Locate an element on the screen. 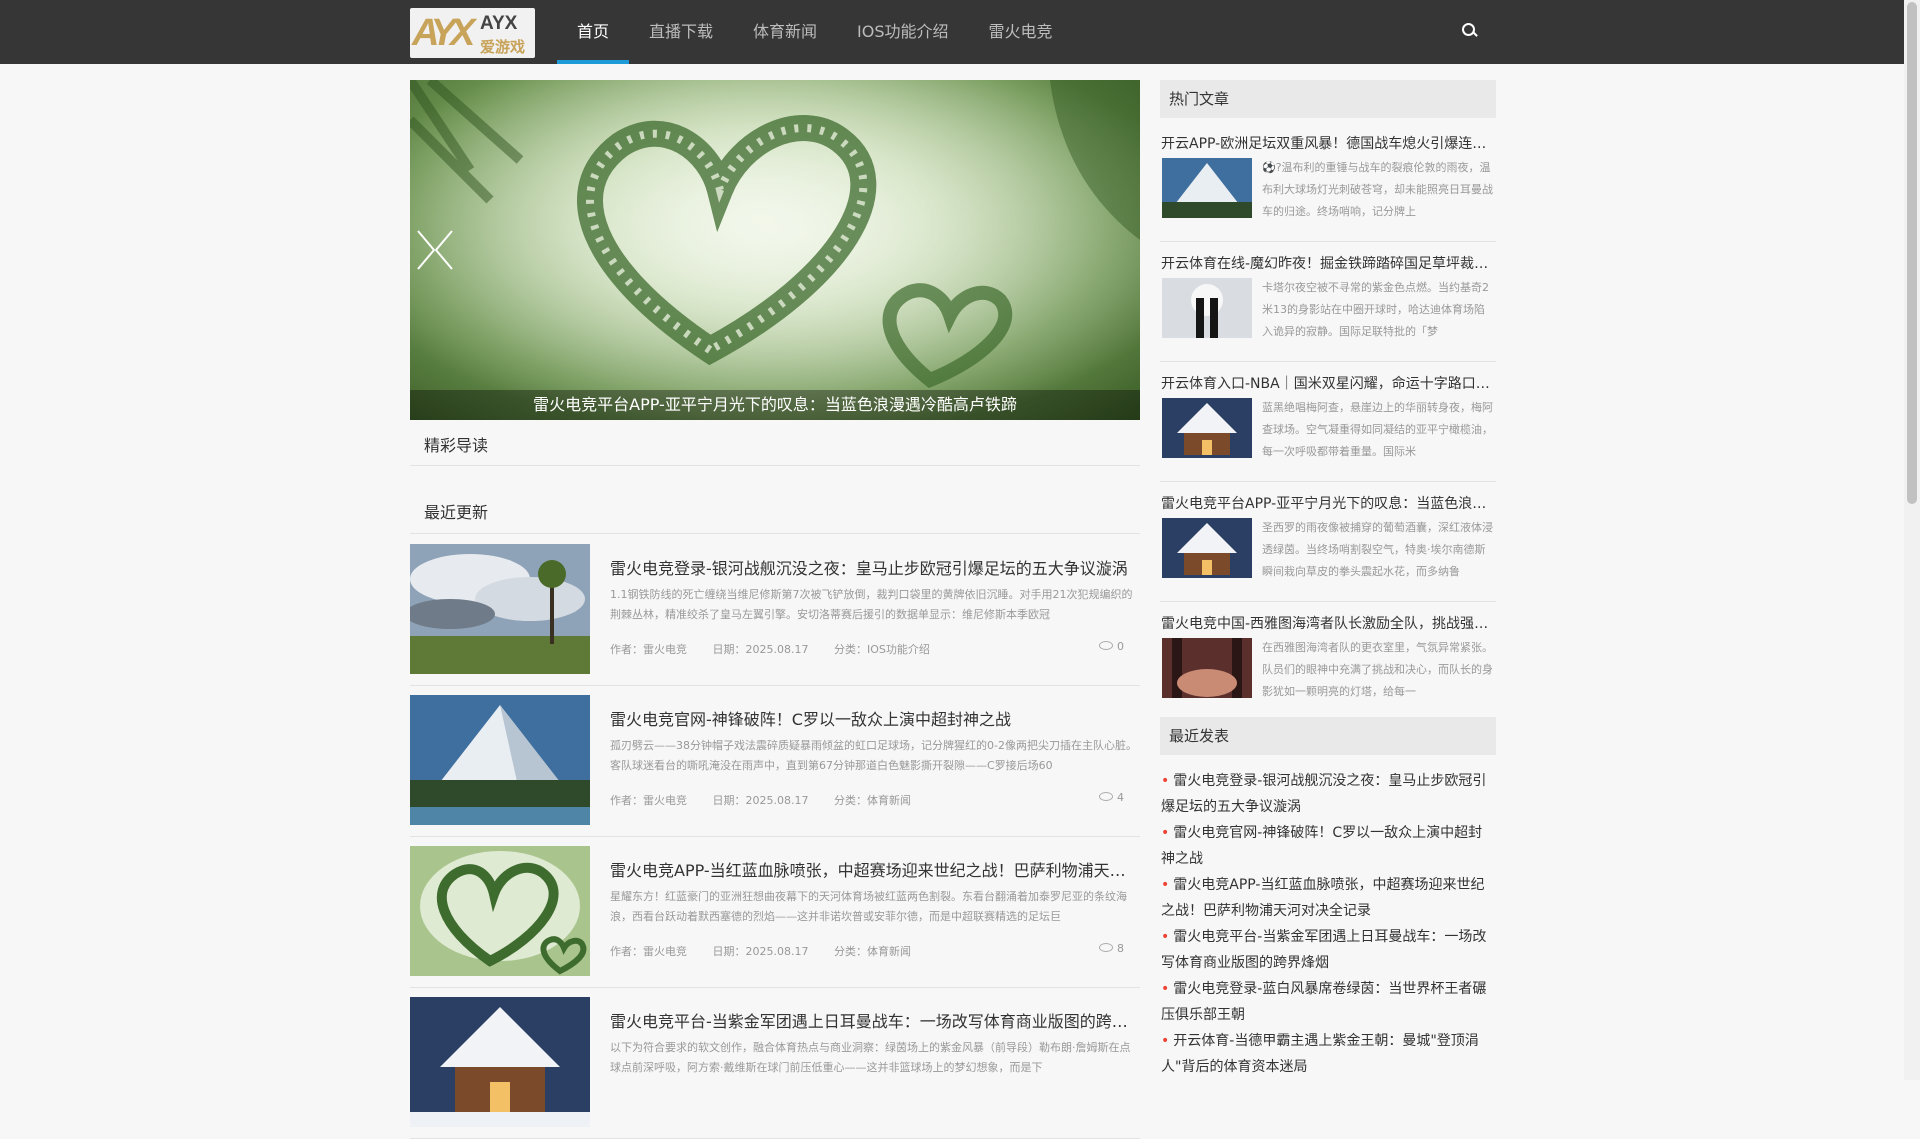 The height and width of the screenshot is (1139, 1920). recent-post-link: • 雷火电竞登录-银河战舰沉没之夜：皇马止步欧冠引爆足坛的五大争议漩涡 is located at coordinates (1328, 794).